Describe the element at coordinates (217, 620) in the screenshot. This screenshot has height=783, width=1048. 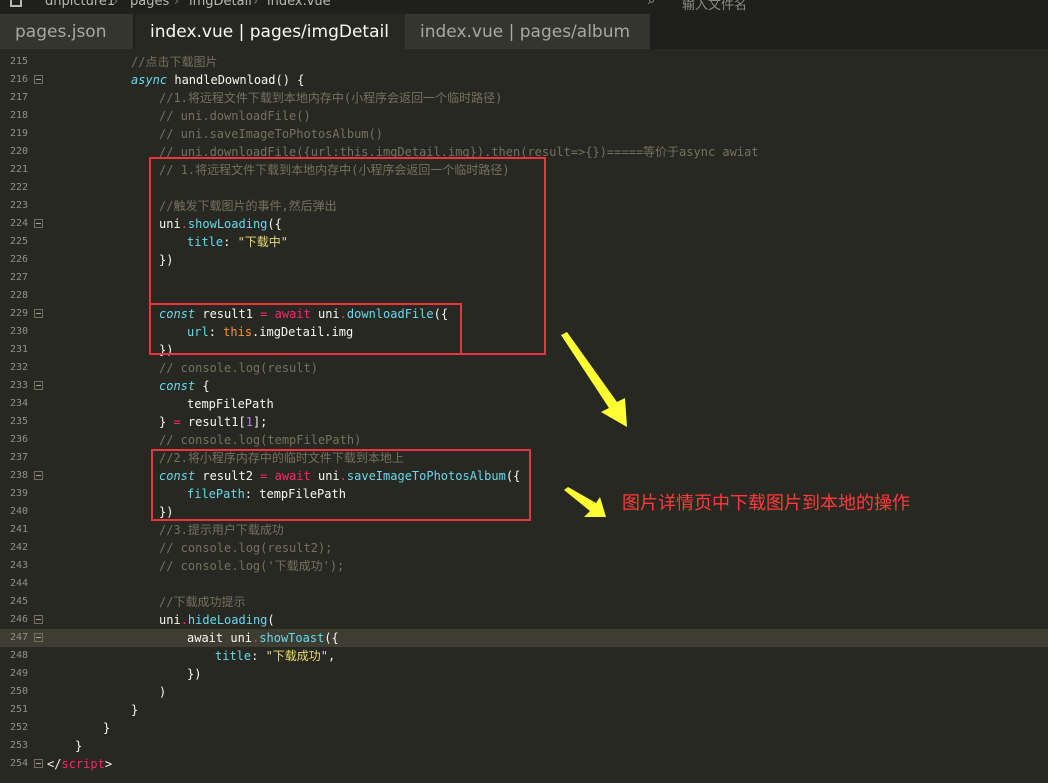
I see `code-line-246: uni.hideLoading(` at that location.